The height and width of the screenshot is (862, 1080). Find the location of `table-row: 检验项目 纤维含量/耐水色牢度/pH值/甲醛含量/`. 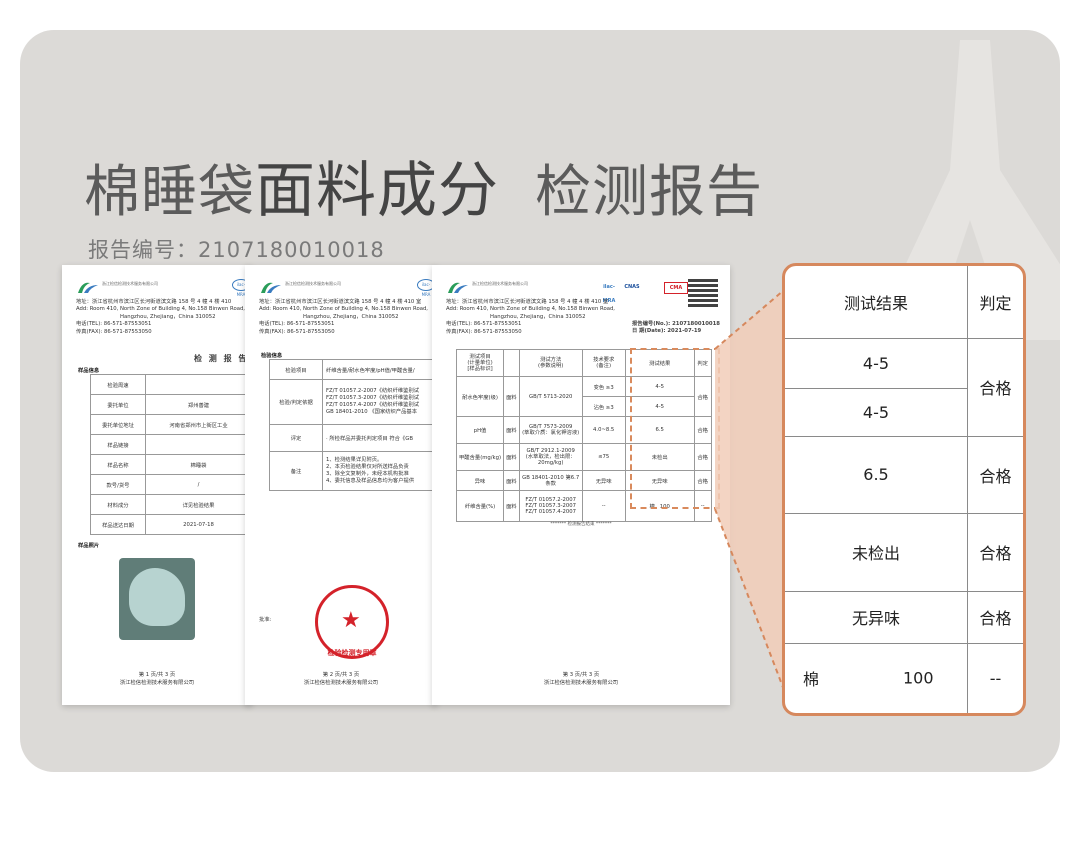

table-row: 检验项目 纤维含量/耐水色牢度/pH值/甲醛含量/ is located at coordinates (353, 369).